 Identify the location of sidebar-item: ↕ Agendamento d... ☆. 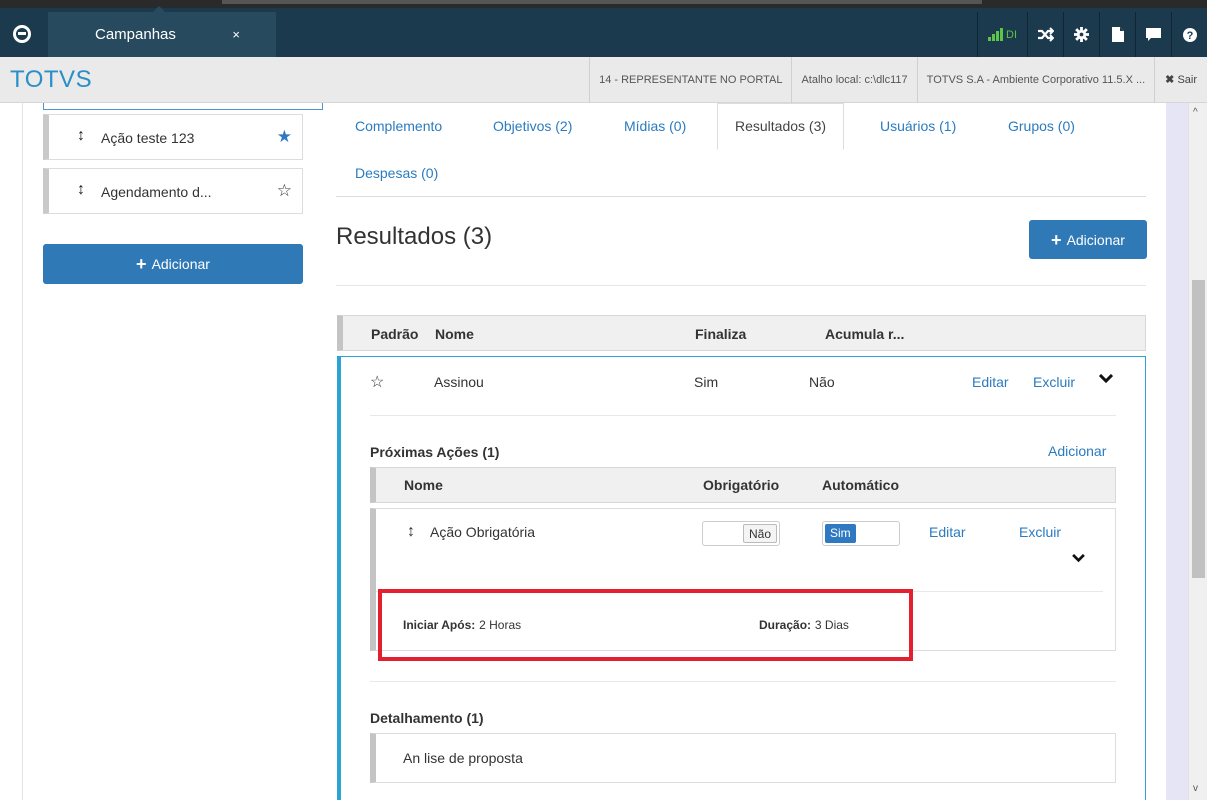
(173, 191).